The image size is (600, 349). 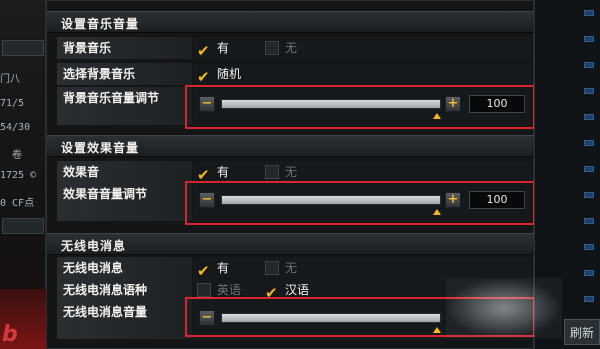 I want to click on music-section-title: 设置音乐音量, so click(x=100, y=24).